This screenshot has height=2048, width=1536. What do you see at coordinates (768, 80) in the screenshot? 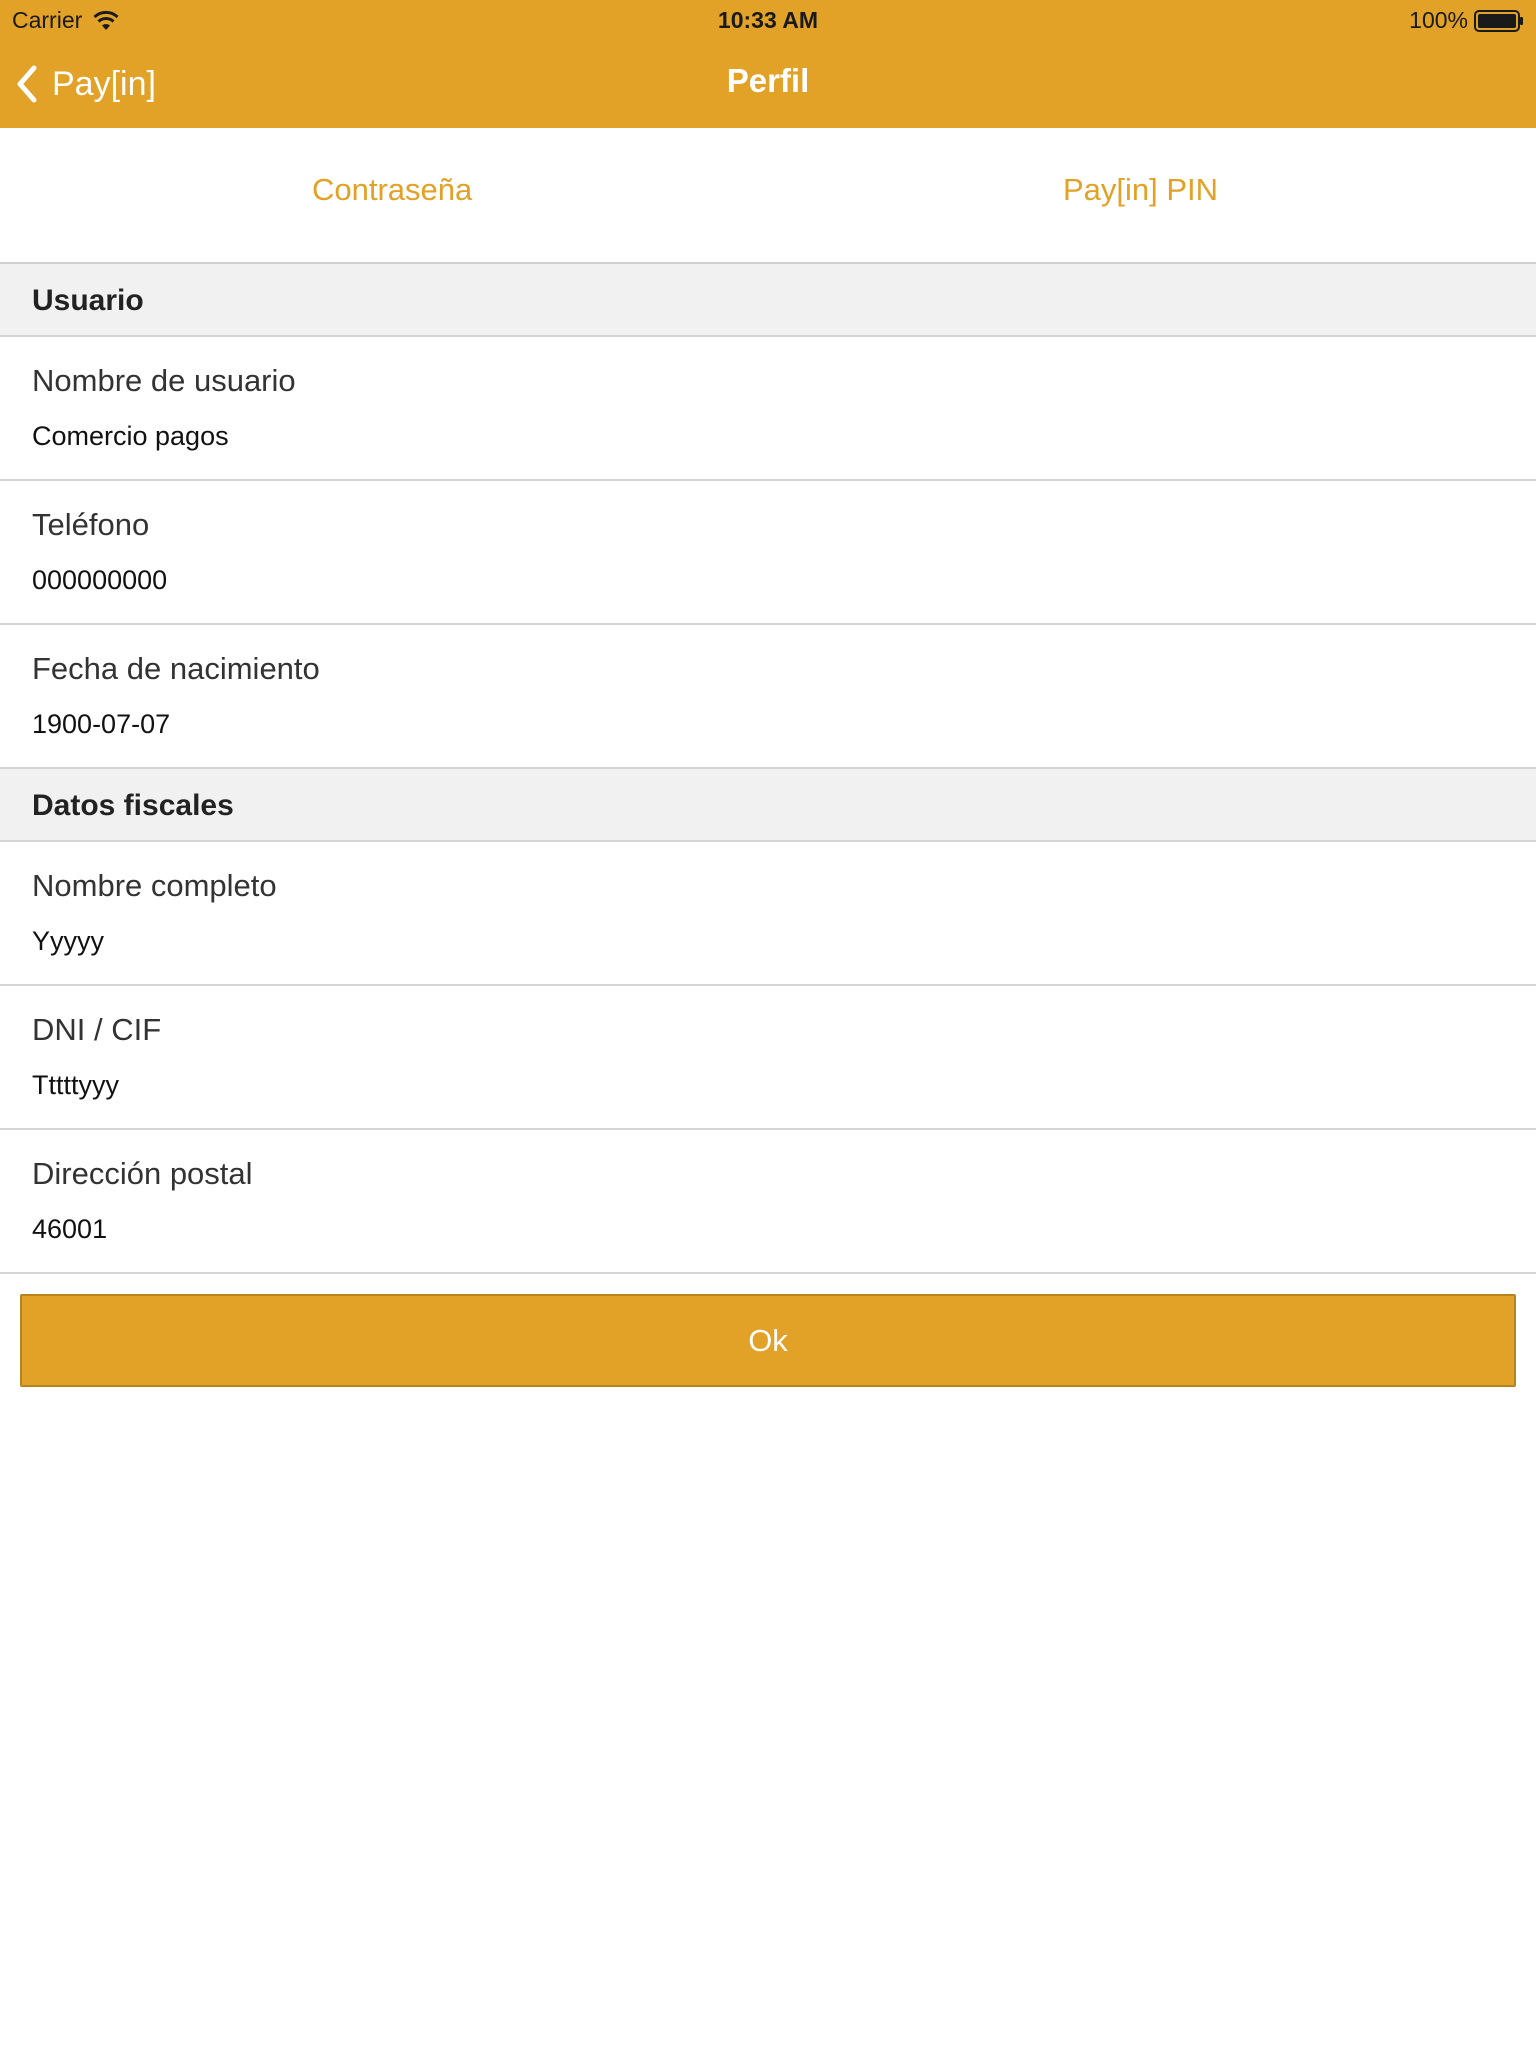
I see `page-title: Perfil` at bounding box center [768, 80].